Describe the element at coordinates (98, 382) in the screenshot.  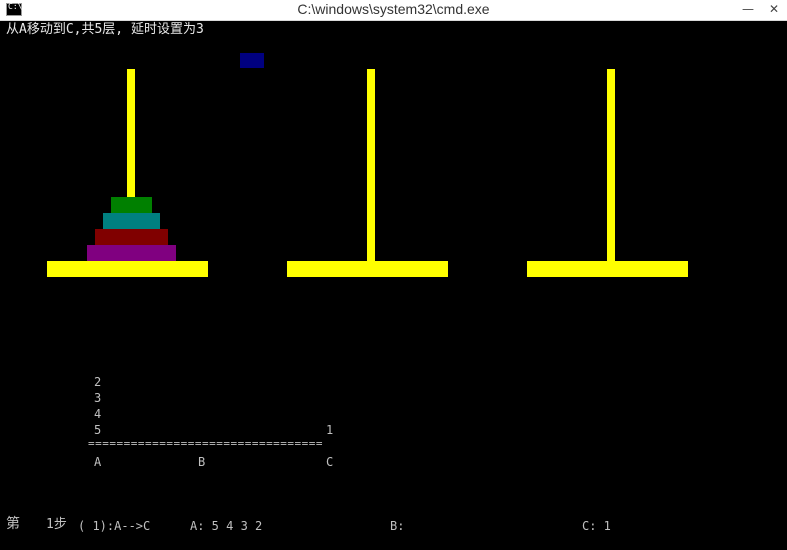
I see `stack-a-item: 2` at that location.